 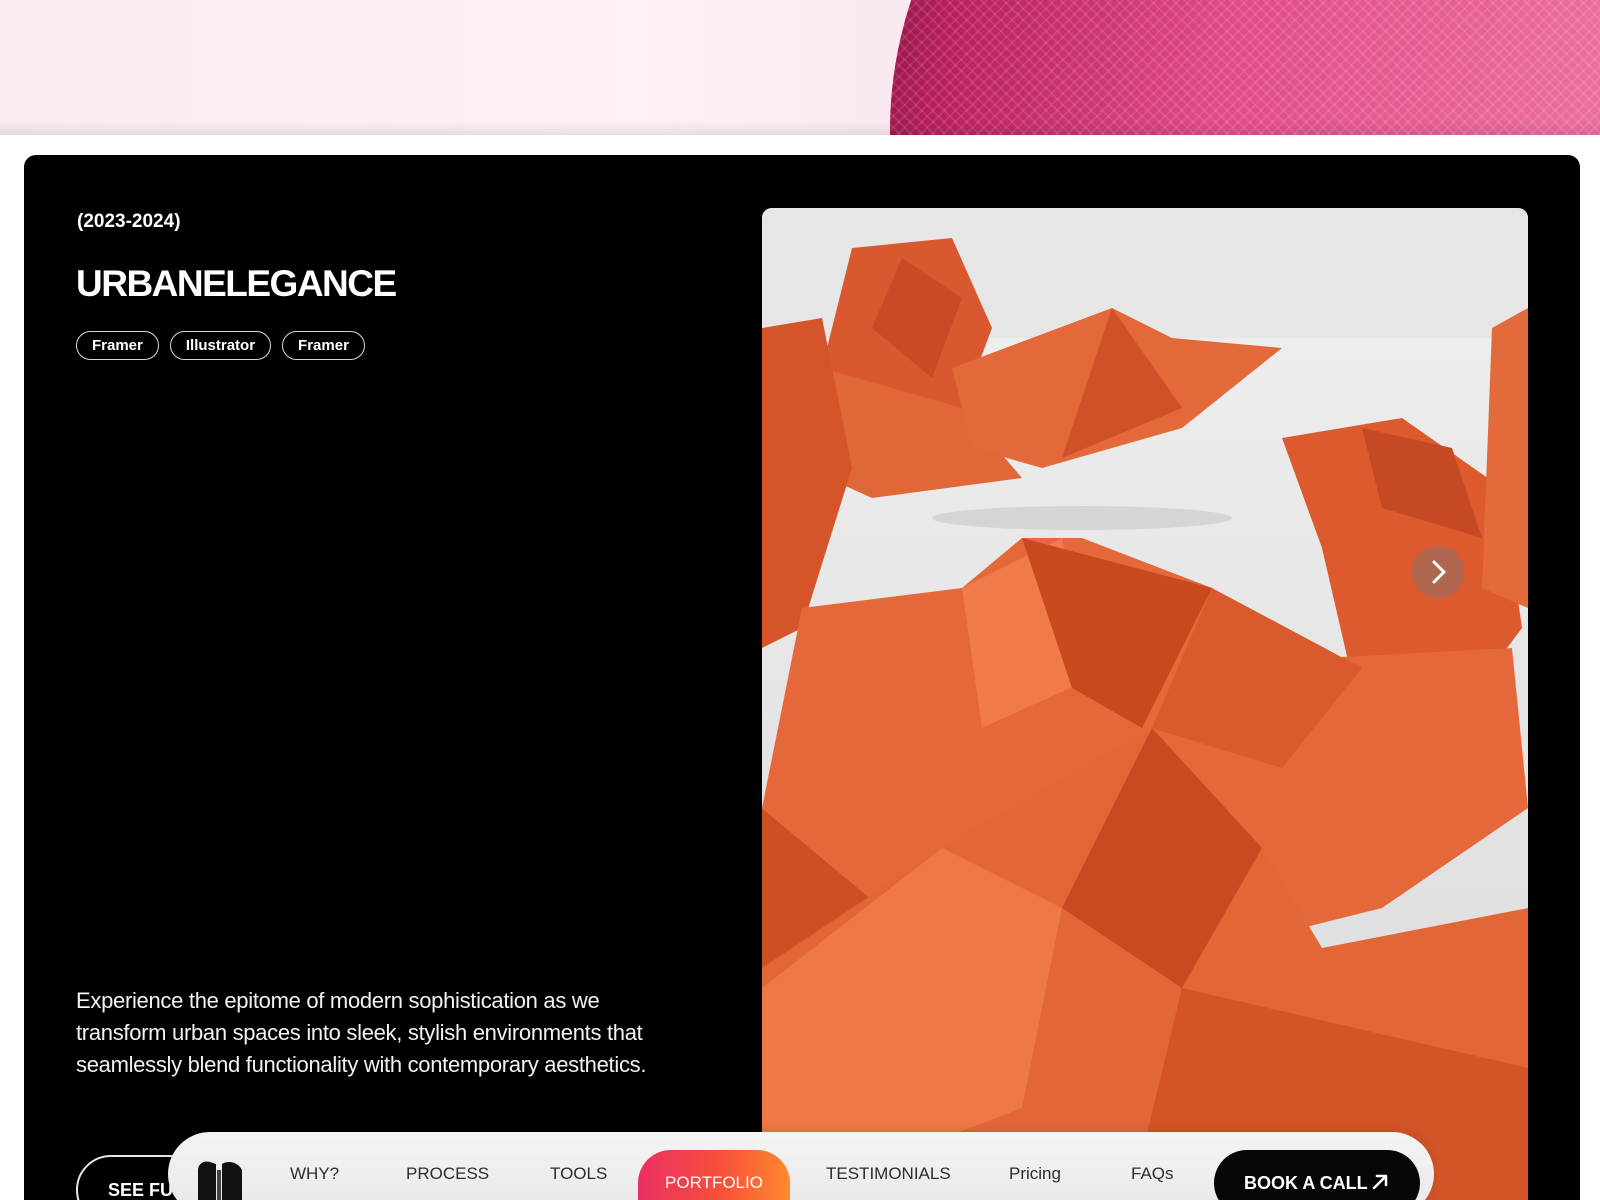 What do you see at coordinates (1380, 1182) in the screenshot?
I see `arrow-up-right-icon` at bounding box center [1380, 1182].